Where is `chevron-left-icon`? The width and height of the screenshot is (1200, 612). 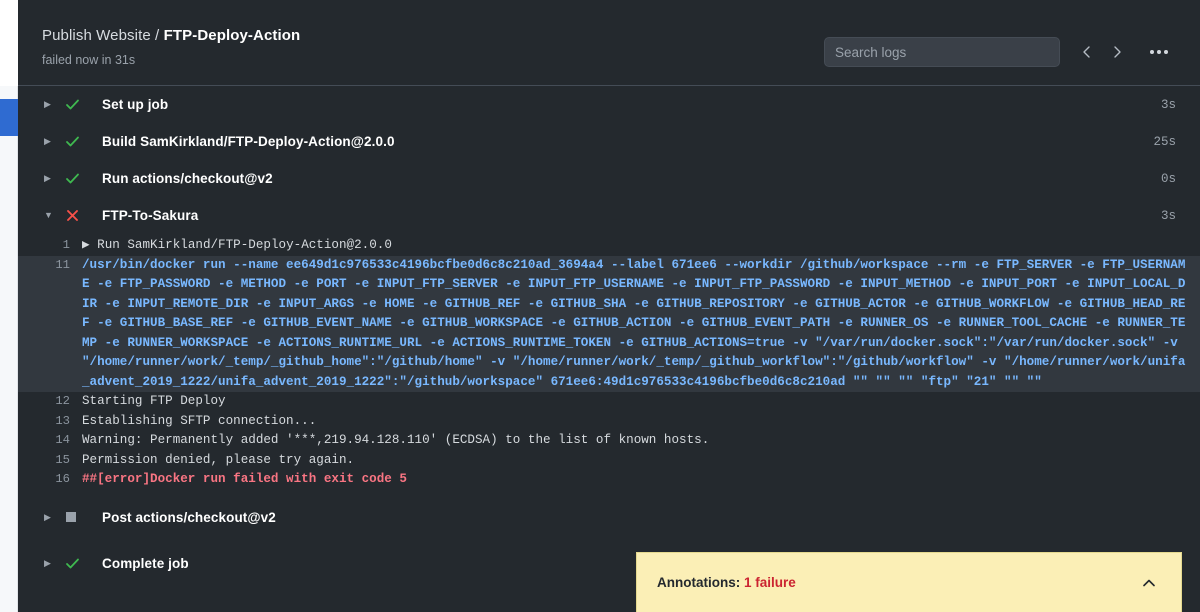
chevron-left-icon is located at coordinates (1086, 52).